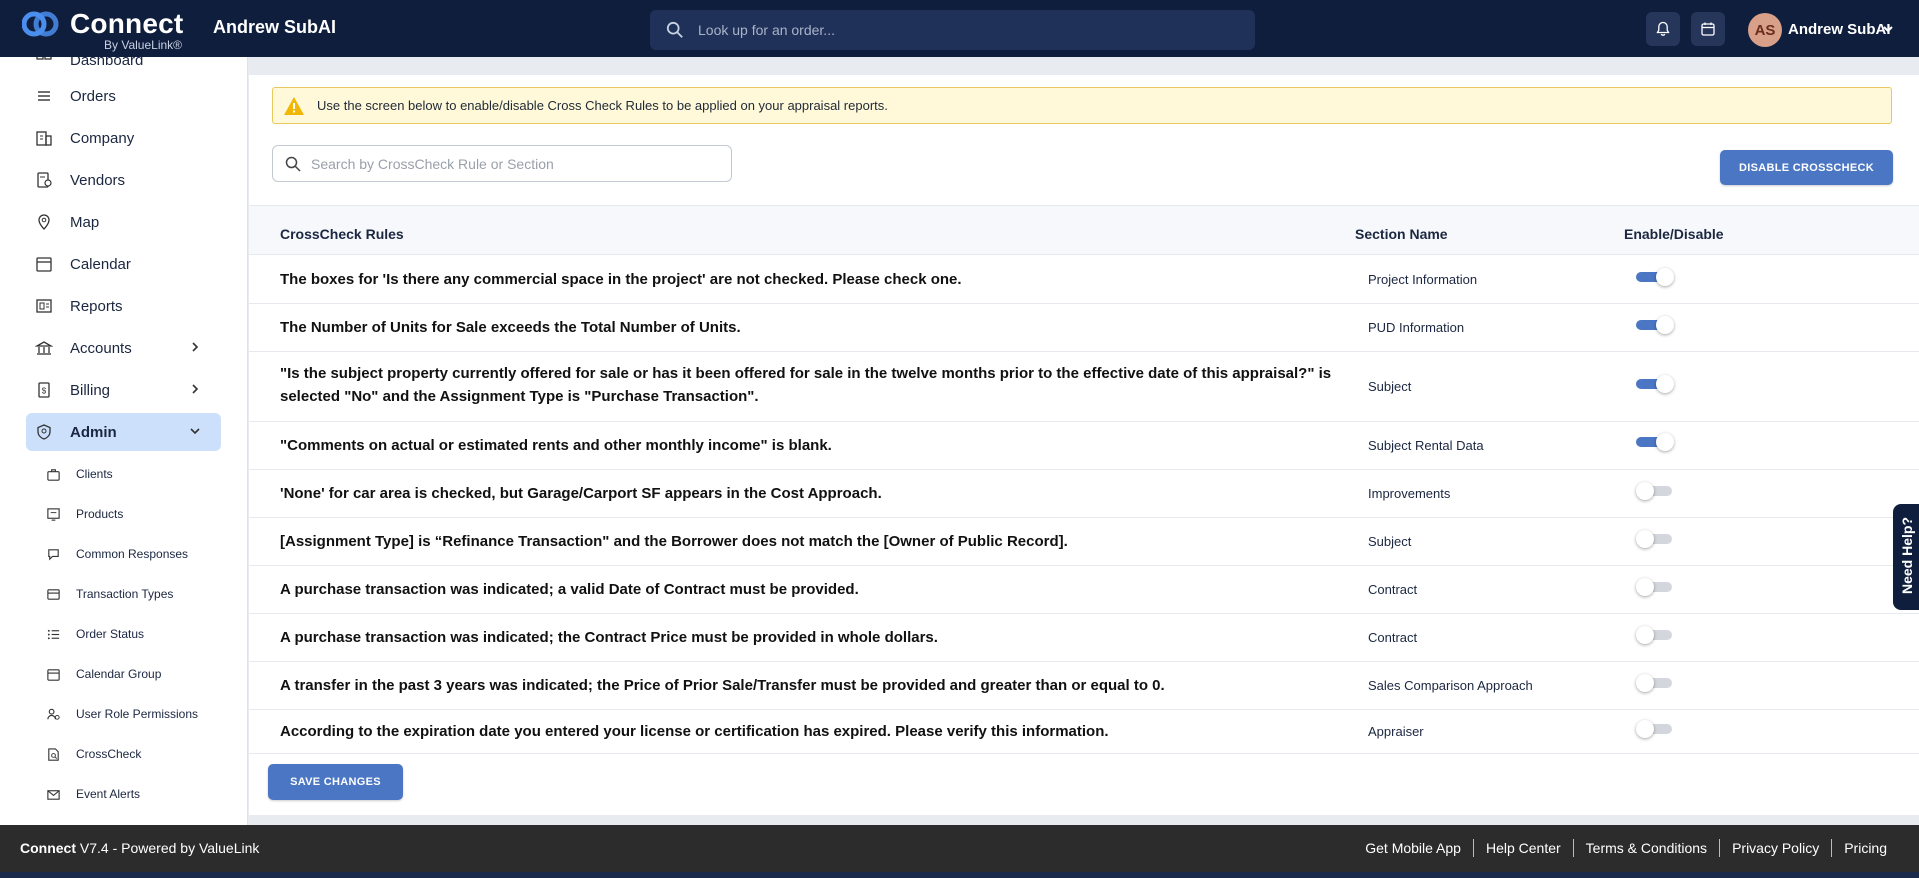 This screenshot has width=1919, height=878. Describe the element at coordinates (127, 23) in the screenshot. I see `logo-text: Connect` at that location.